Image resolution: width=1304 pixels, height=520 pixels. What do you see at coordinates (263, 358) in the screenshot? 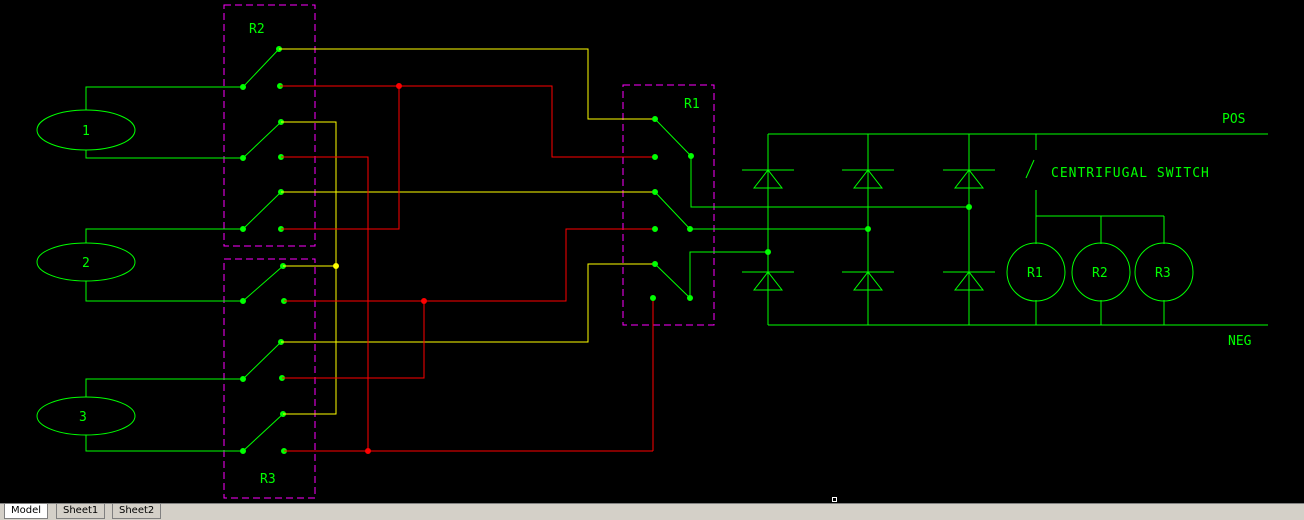
I see `relay-r3-contacts` at bounding box center [263, 358].